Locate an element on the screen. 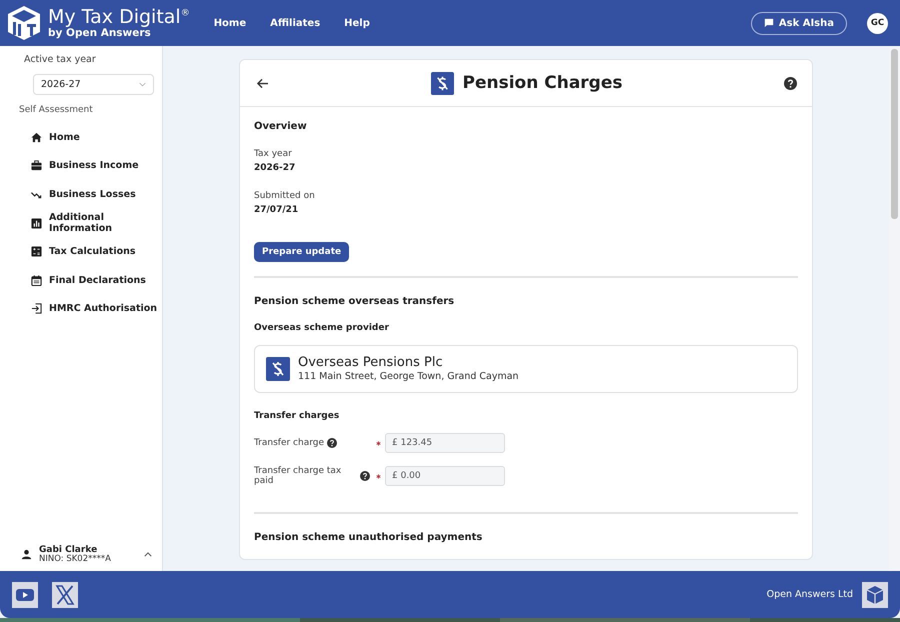  user-avatar: GC is located at coordinates (877, 23).